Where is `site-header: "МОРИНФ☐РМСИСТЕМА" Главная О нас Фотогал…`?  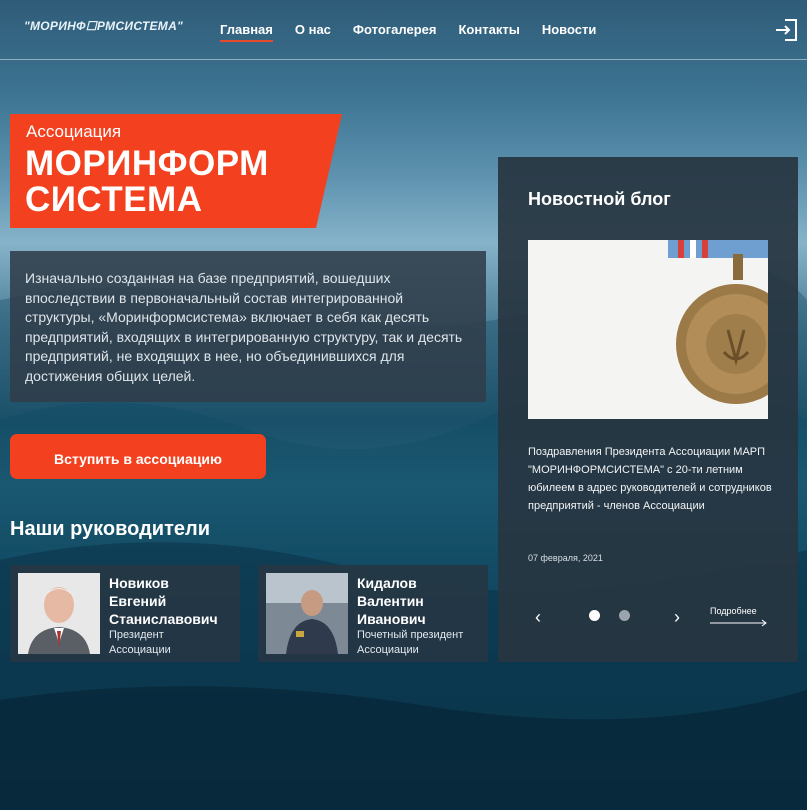
site-header: "МОРИНФ☐РМСИСТЕМА" Главная О нас Фотогал… is located at coordinates (403, 30).